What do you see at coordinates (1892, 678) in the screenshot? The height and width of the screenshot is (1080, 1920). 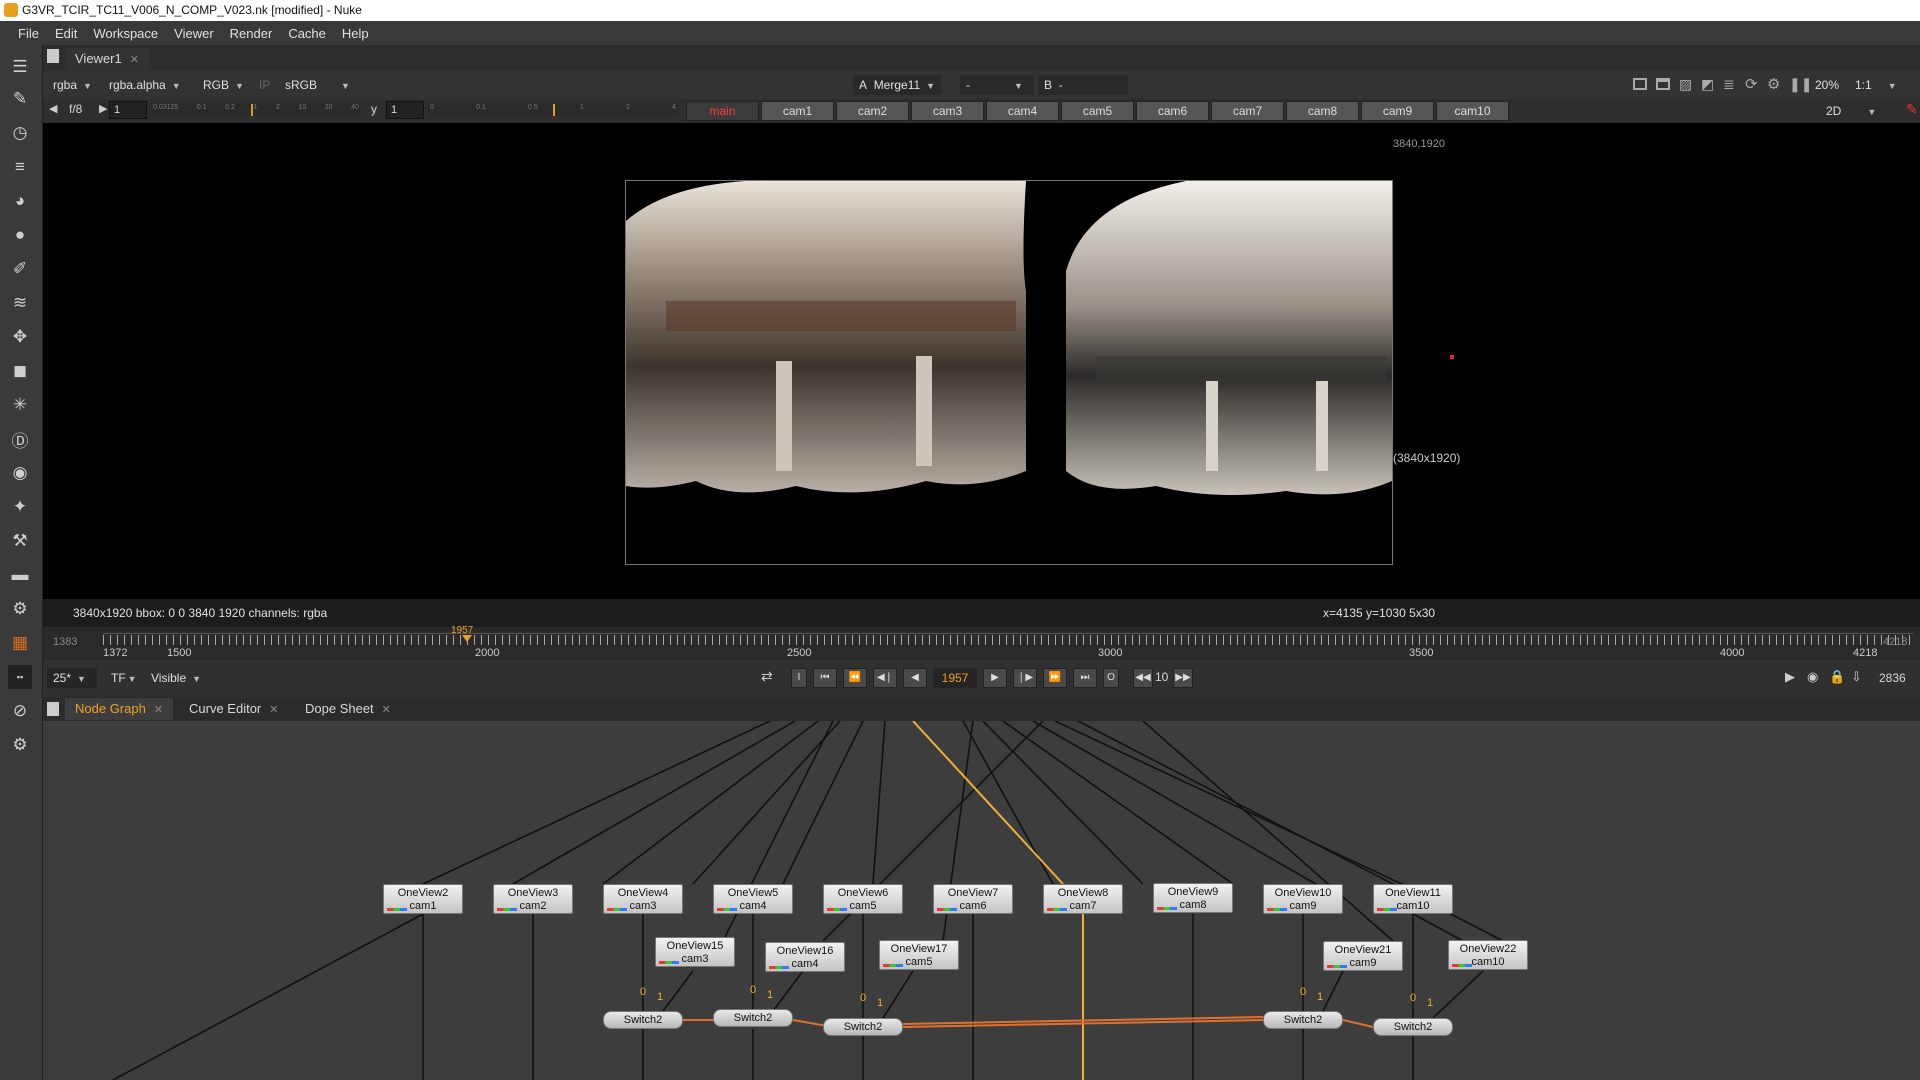 I see `end-frame-field: 2836` at bounding box center [1892, 678].